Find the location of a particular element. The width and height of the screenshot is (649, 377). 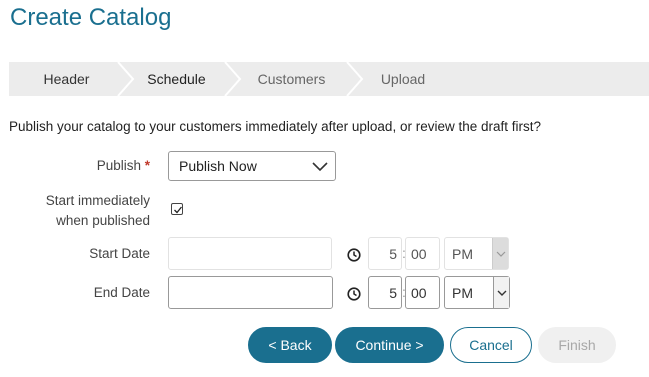

step-label: Schedule is located at coordinates (176, 79).